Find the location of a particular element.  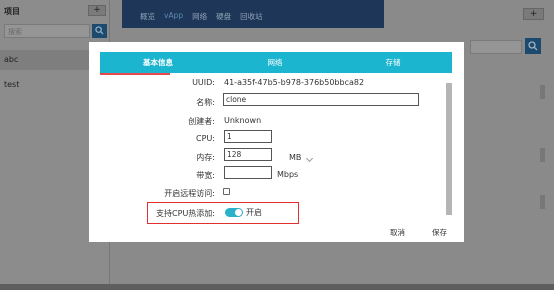

top-nav: 概览 vApp 网络 硬盘 回收站 is located at coordinates (201, 16).